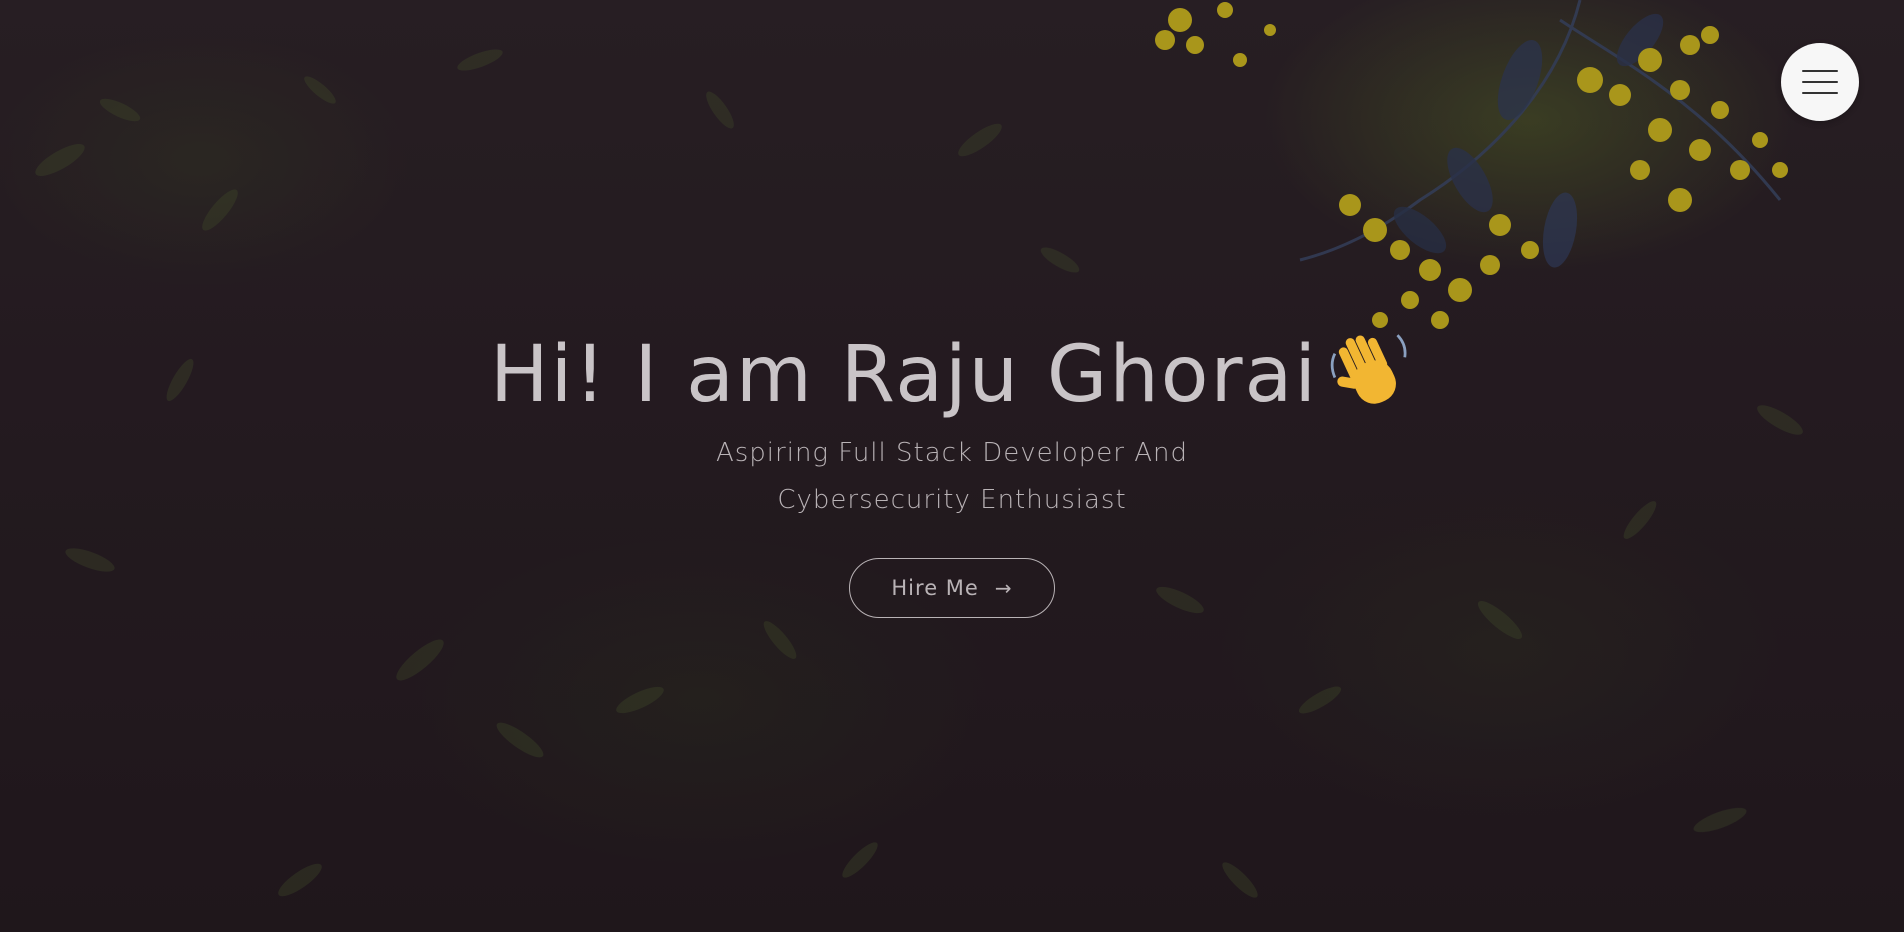  Describe the element at coordinates (1003, 588) in the screenshot. I see `arrow-right-icon: →` at that location.